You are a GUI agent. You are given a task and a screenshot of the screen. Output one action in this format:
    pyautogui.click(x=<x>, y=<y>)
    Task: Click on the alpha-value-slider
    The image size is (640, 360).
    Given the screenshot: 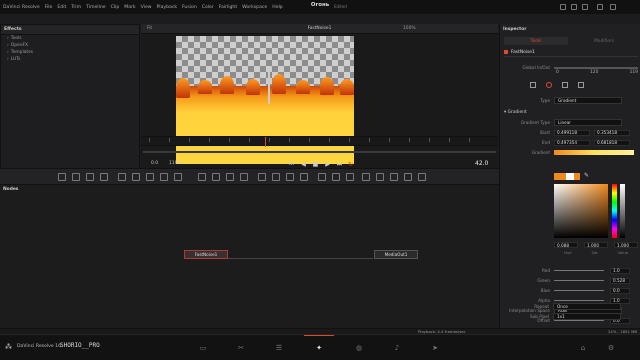 What is the action you would take?
    pyautogui.click(x=579, y=300)
    